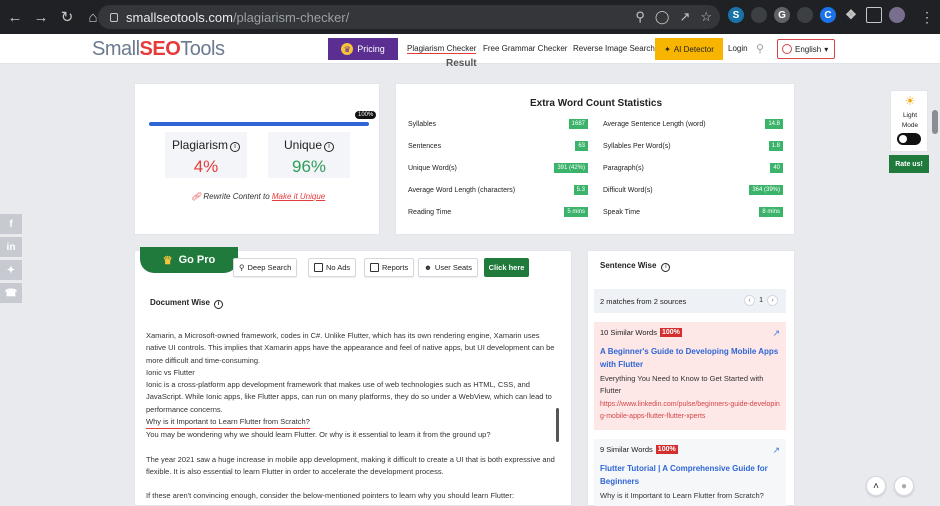  What do you see at coordinates (442, 49) in the screenshot?
I see `nav-plagiarism-checker: Plagiarism Checker` at bounding box center [442, 49].